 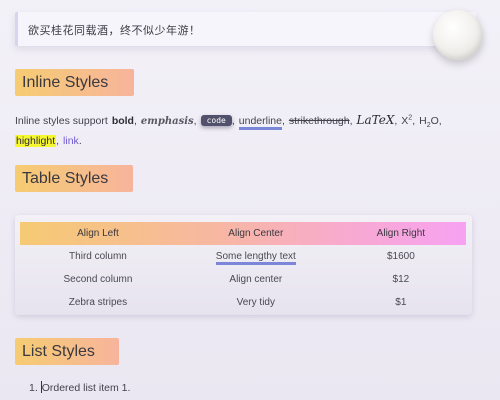 What do you see at coordinates (319, 121) in the screenshot?
I see `strikethrough-text: strikethrough` at bounding box center [319, 121].